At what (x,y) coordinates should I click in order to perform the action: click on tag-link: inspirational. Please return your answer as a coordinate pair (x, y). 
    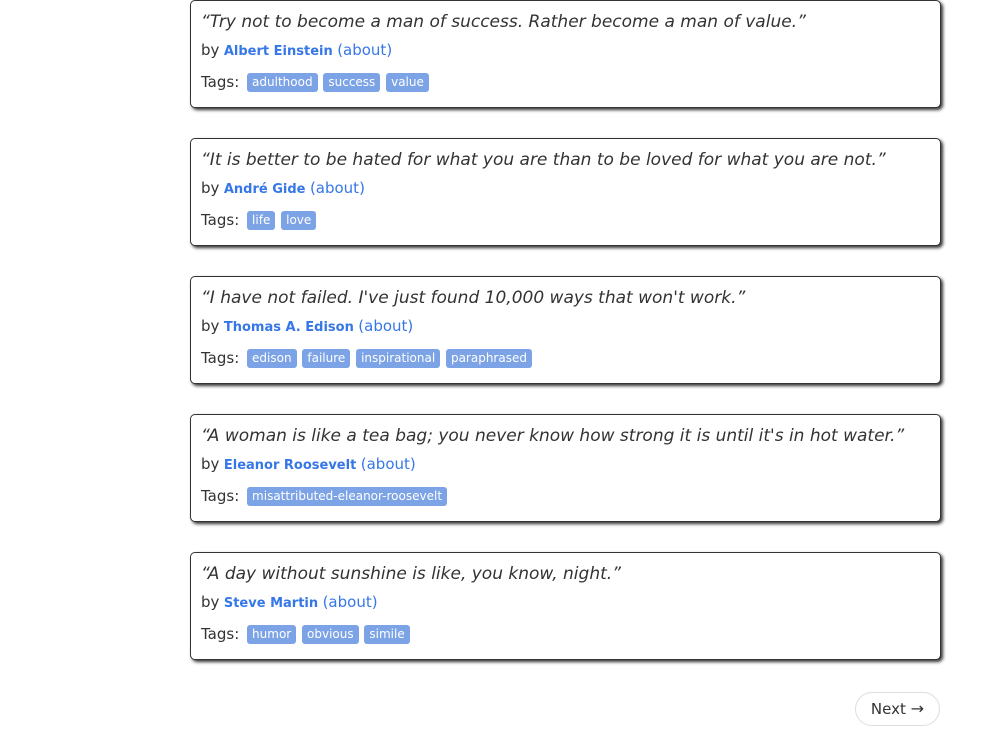
    Looking at the image, I should click on (398, 358).